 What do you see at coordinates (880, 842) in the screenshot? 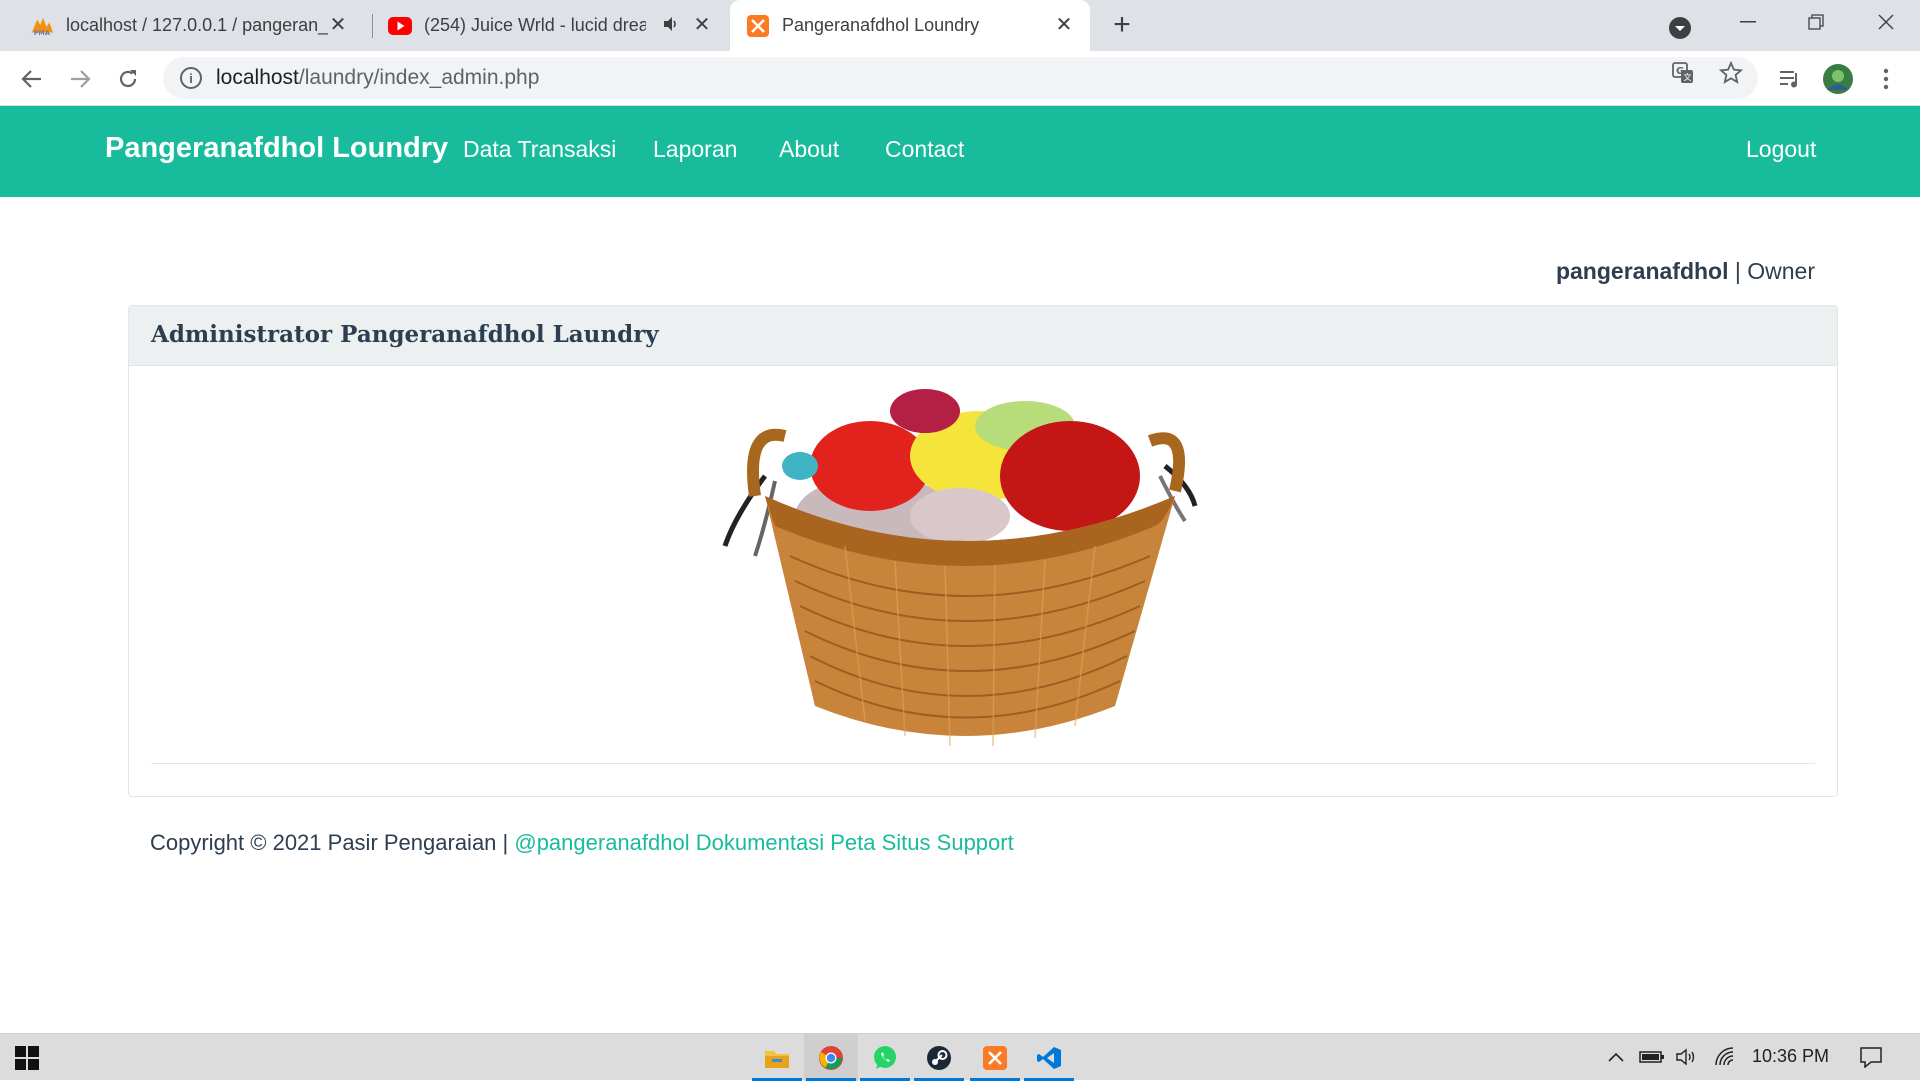
I see `footer-link-peta-situs: Peta Situs` at bounding box center [880, 842].